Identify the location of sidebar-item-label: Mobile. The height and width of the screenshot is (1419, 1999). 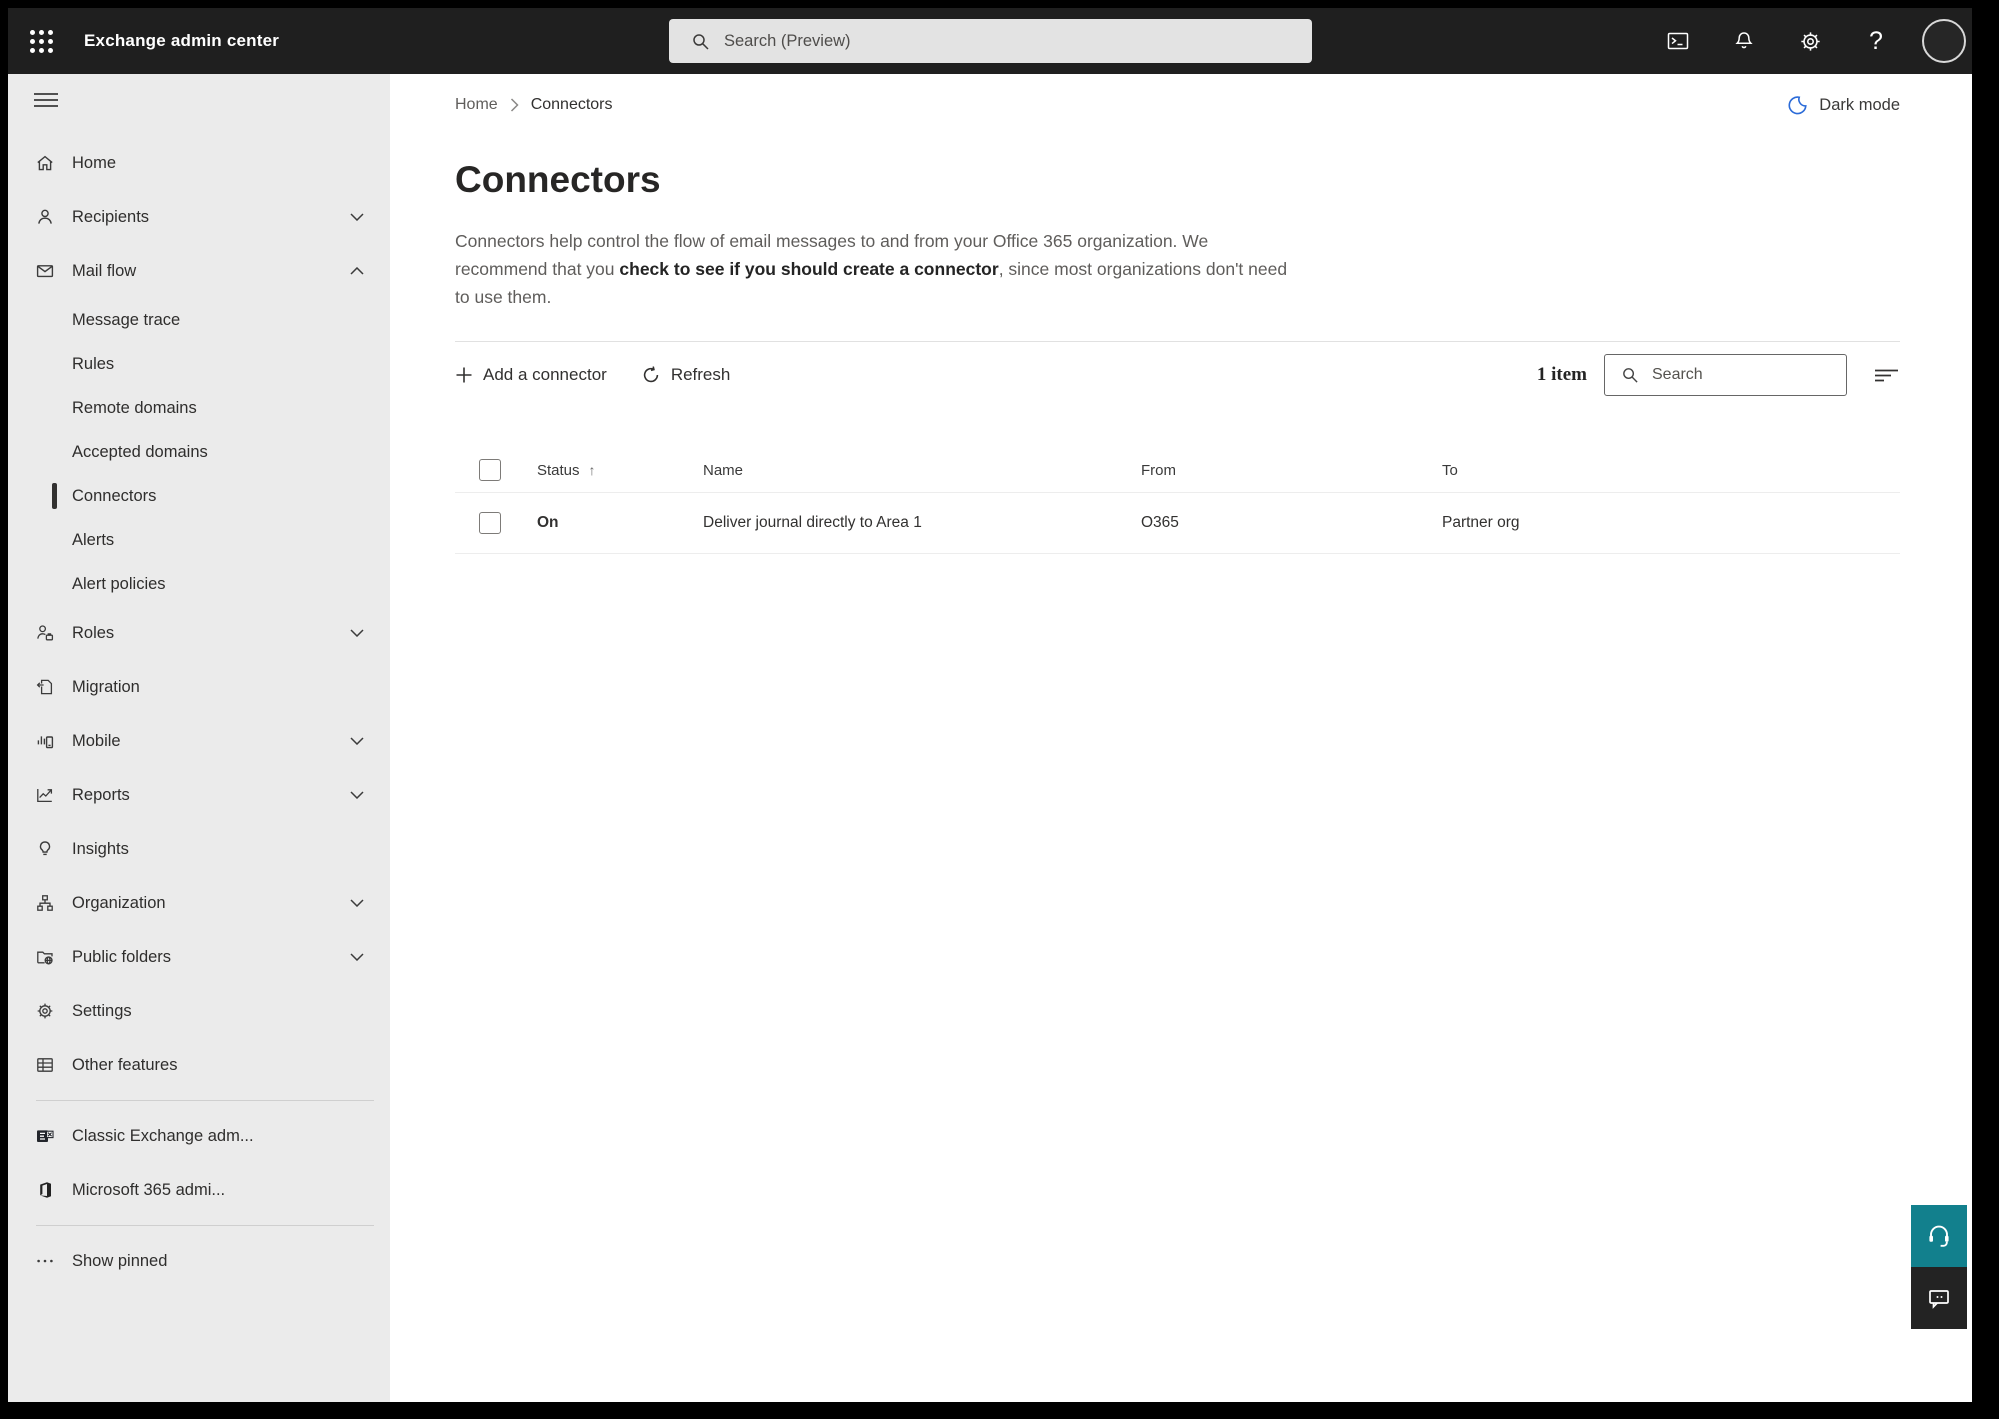
(96, 740).